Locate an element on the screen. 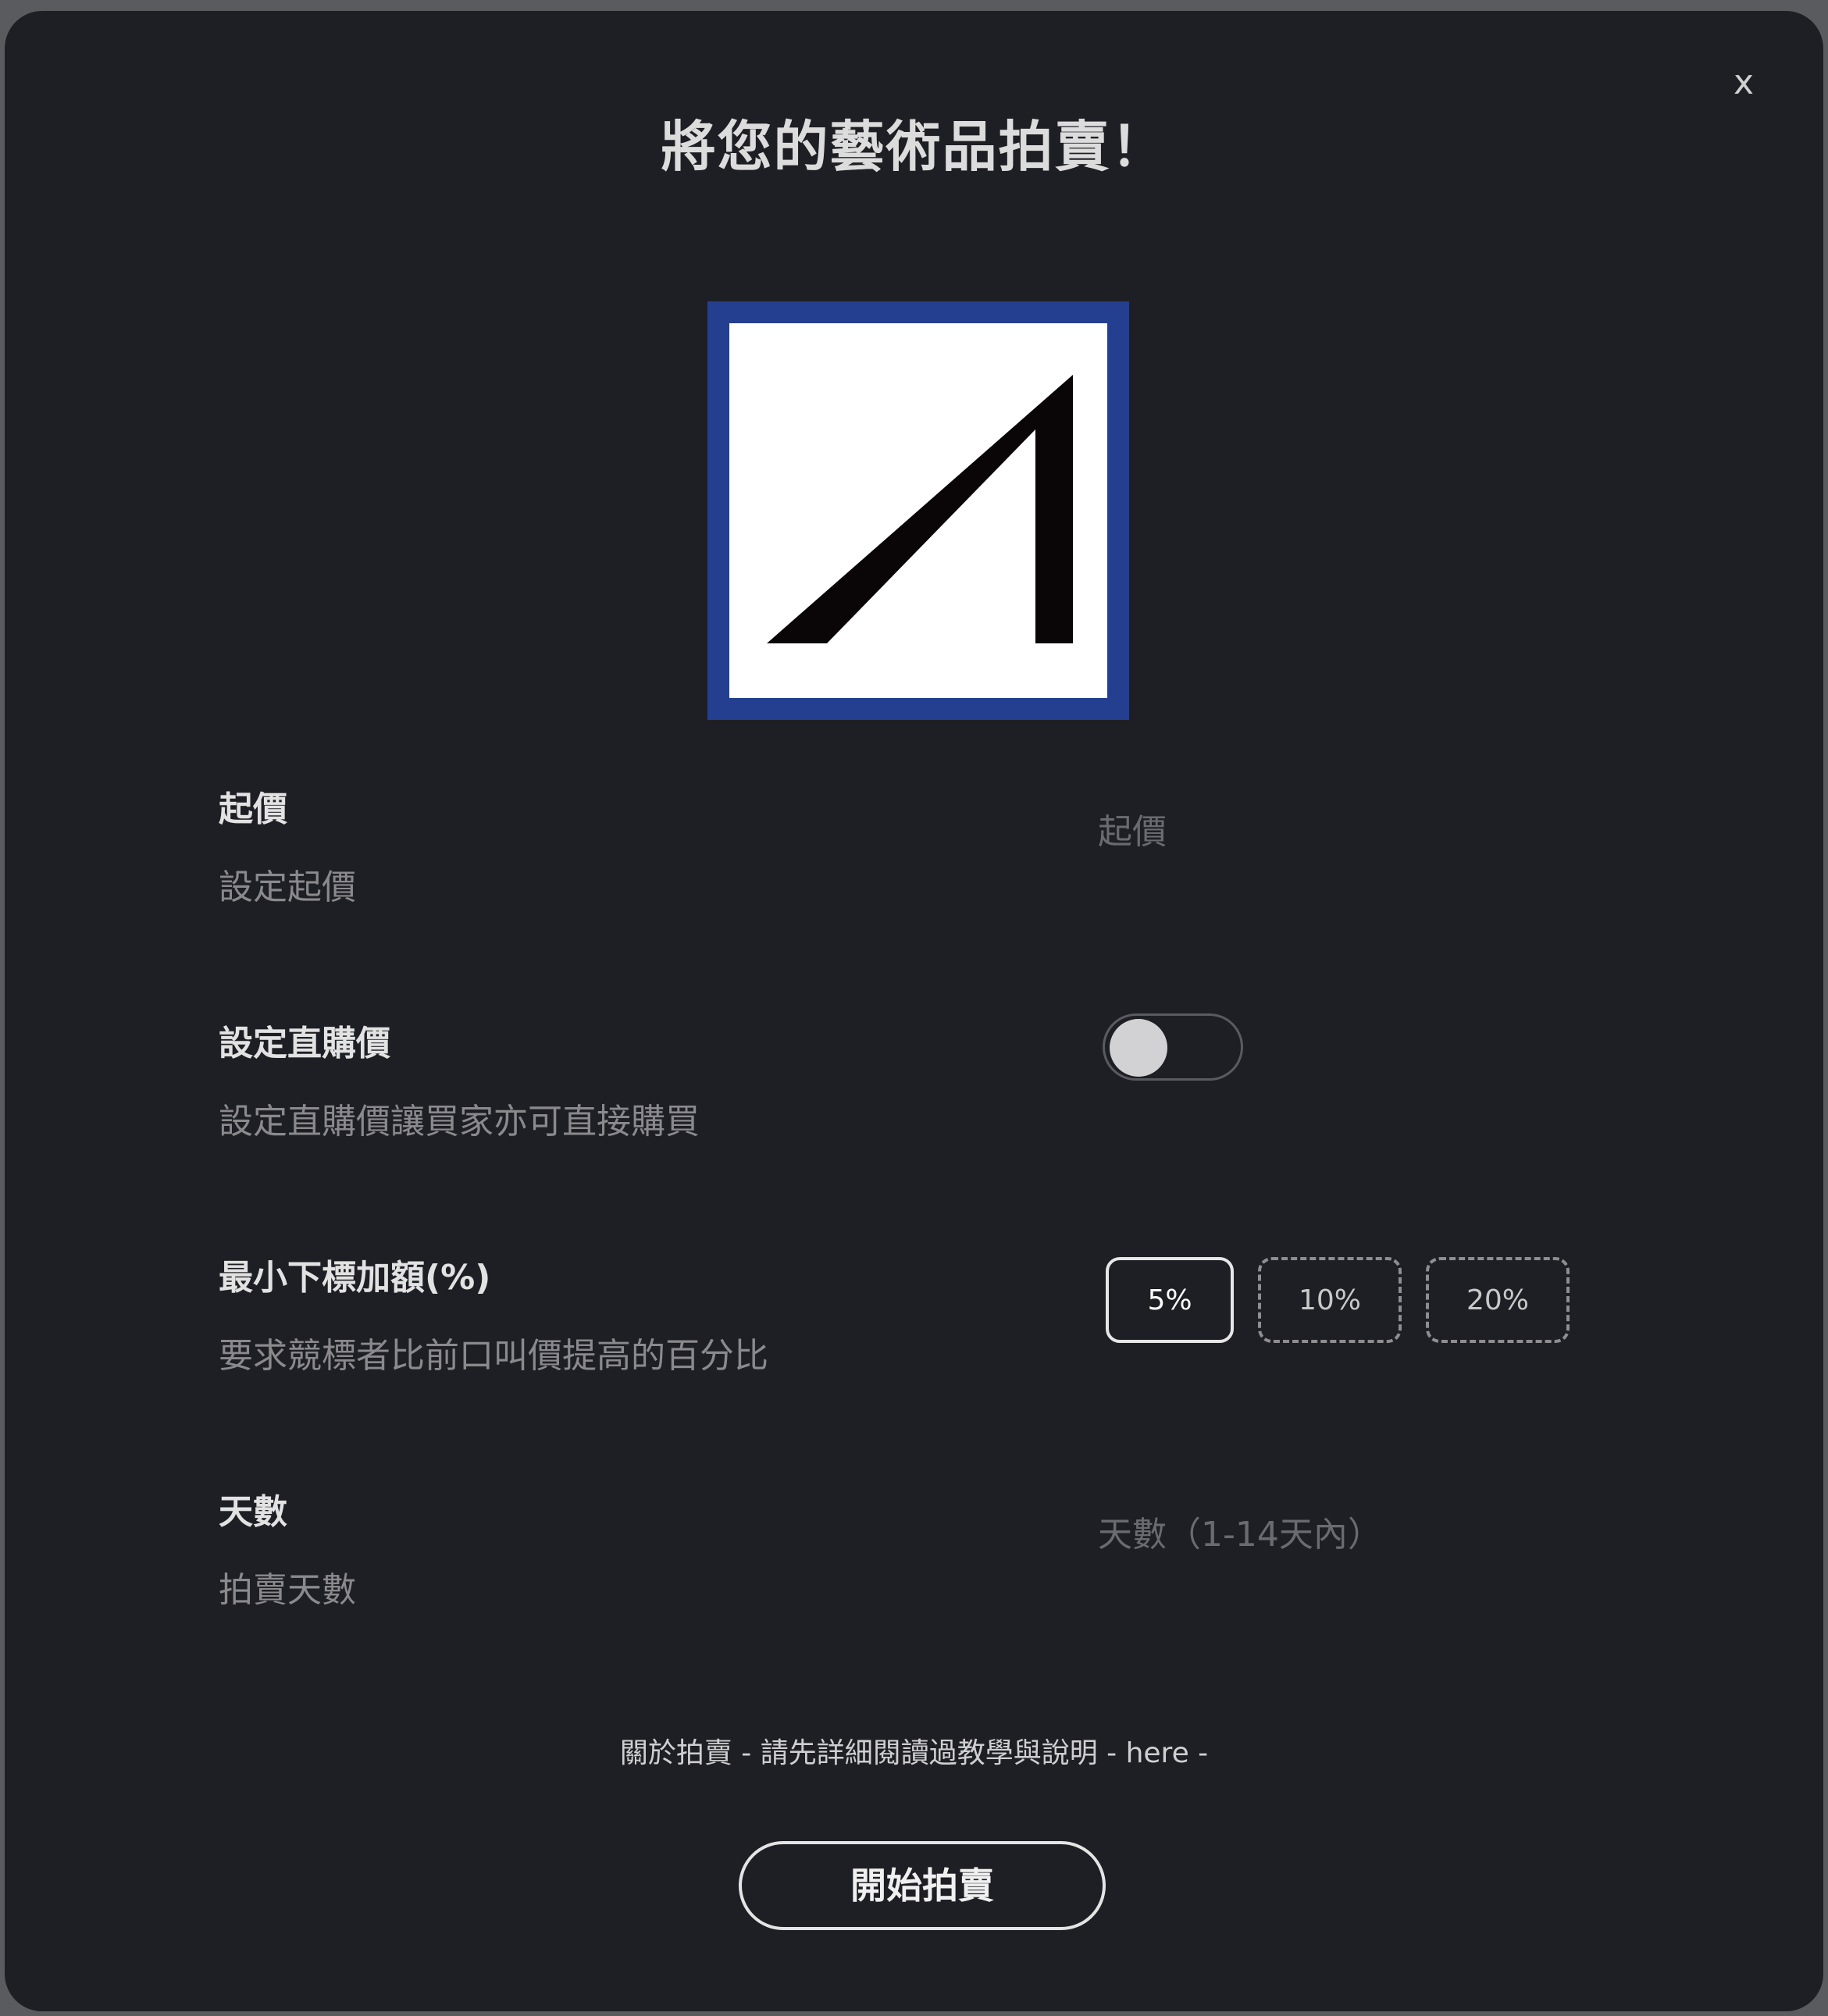 Image resolution: width=1828 pixels, height=2016 pixels. increment-option-5: 5% is located at coordinates (1170, 1300).